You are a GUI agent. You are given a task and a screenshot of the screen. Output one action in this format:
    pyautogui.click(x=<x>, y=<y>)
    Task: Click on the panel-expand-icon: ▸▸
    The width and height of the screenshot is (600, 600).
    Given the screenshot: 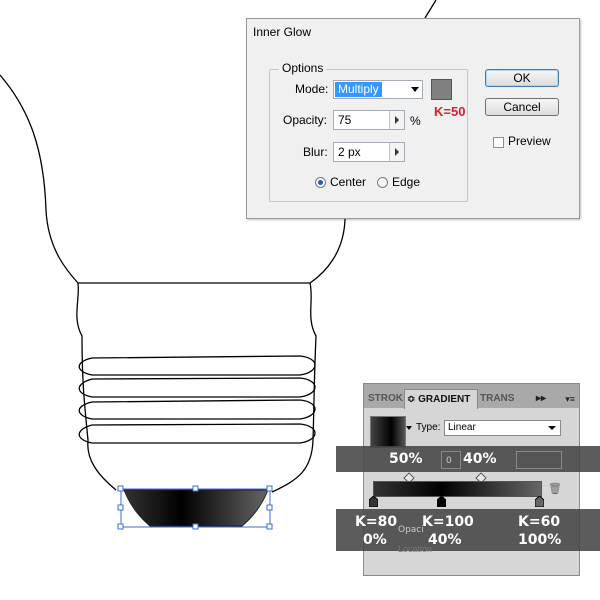 What is the action you would take?
    pyautogui.click(x=544, y=398)
    